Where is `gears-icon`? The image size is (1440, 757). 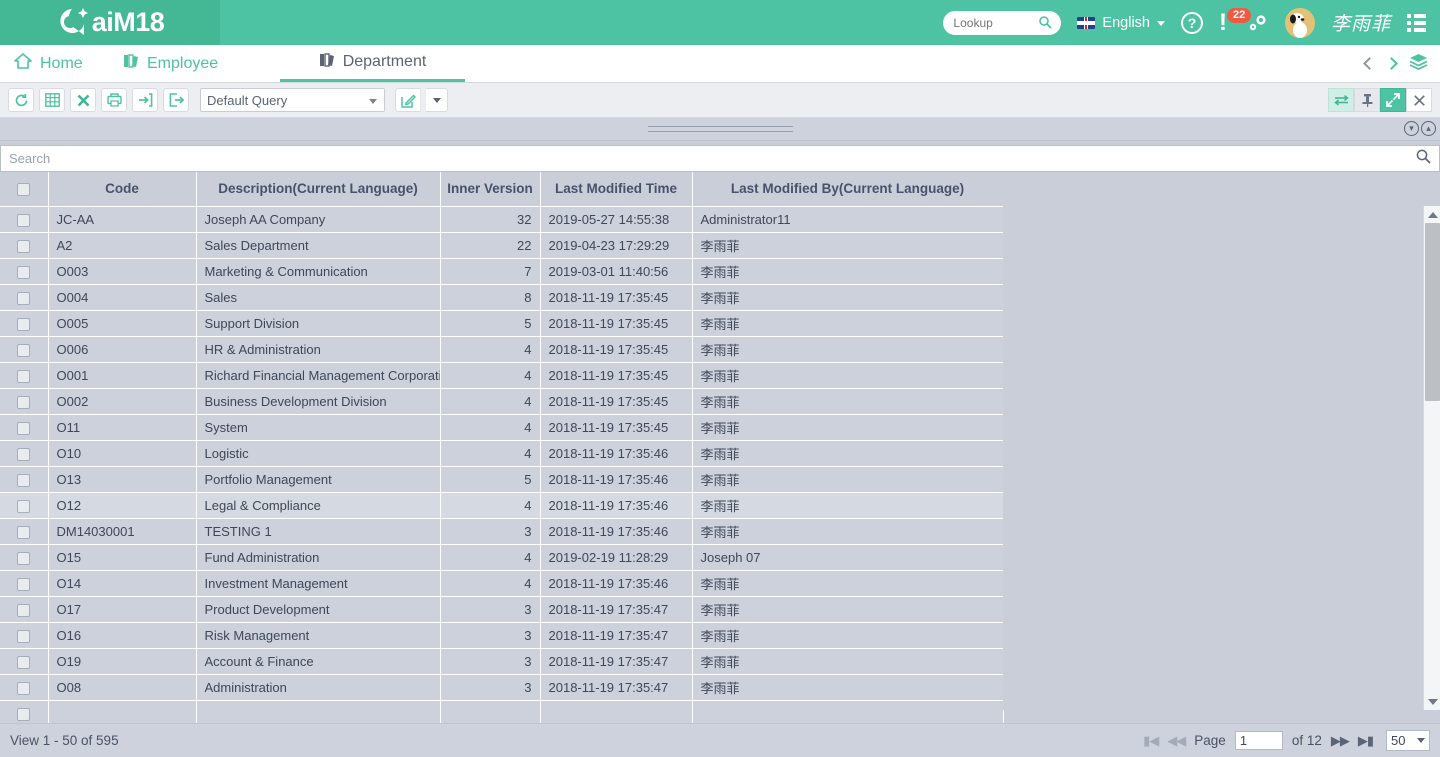
gears-icon is located at coordinates (1258, 23).